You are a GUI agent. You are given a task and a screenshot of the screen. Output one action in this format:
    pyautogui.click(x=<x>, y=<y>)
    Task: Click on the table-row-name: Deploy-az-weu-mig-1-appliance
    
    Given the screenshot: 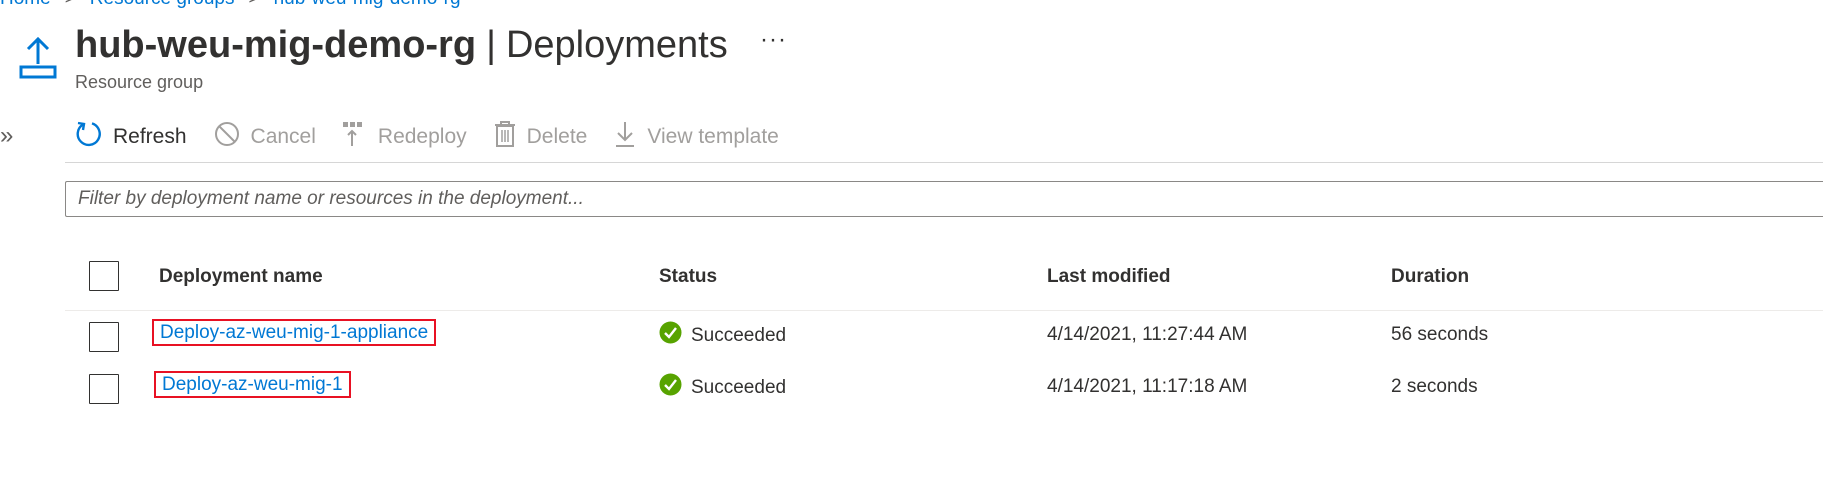 What is the action you would take?
    pyautogui.click(x=294, y=332)
    